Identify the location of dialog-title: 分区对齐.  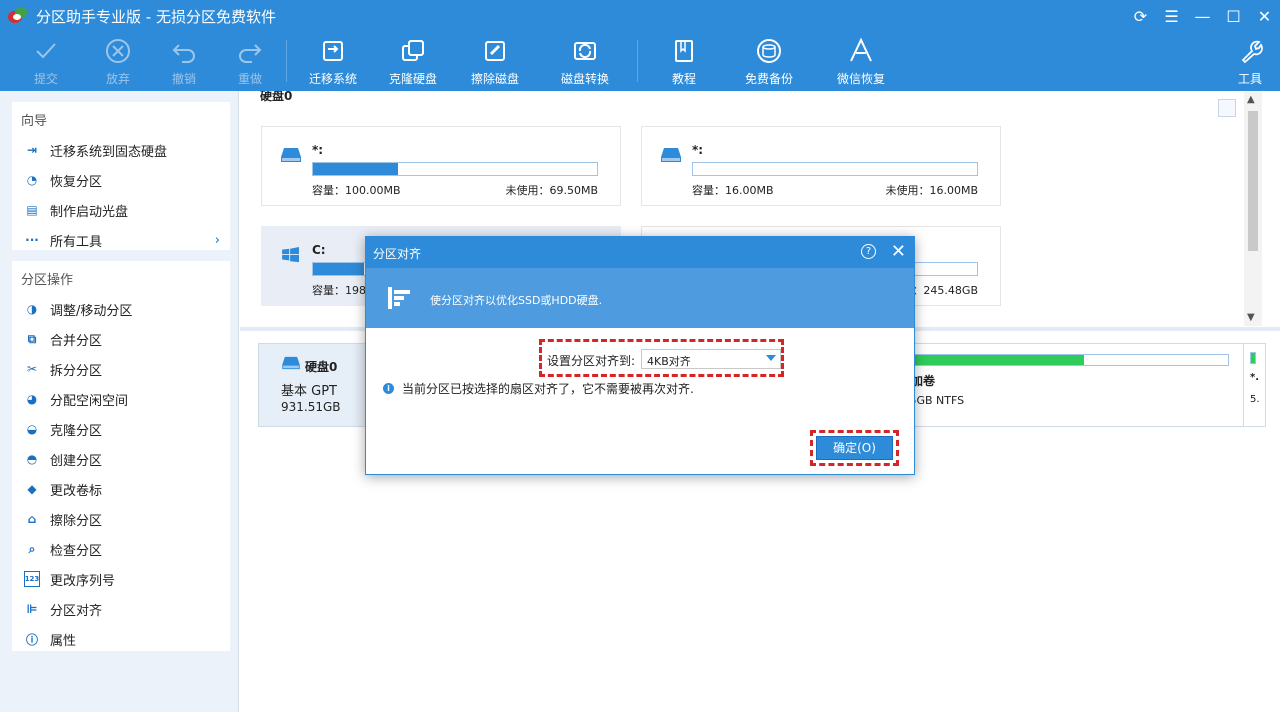
(397, 253).